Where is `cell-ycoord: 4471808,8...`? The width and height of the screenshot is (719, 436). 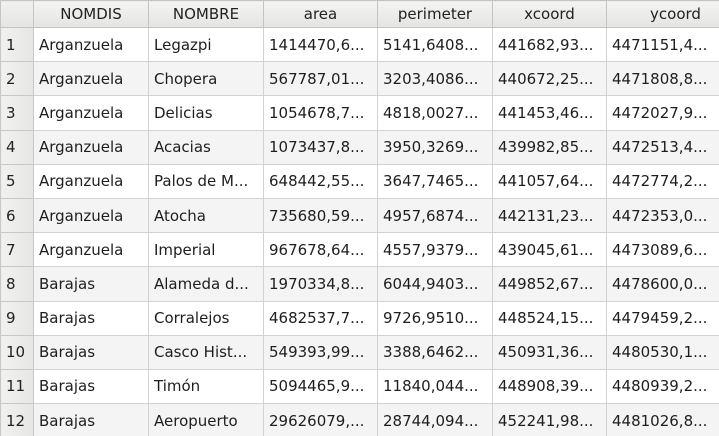
cell-ycoord: 4471808,8... is located at coordinates (662, 79).